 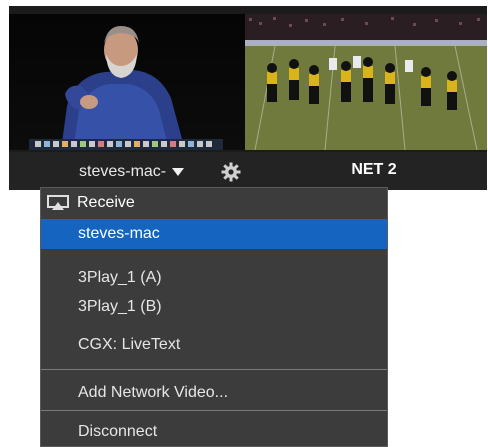 I want to click on menu-header: Receive, so click(x=214, y=203).